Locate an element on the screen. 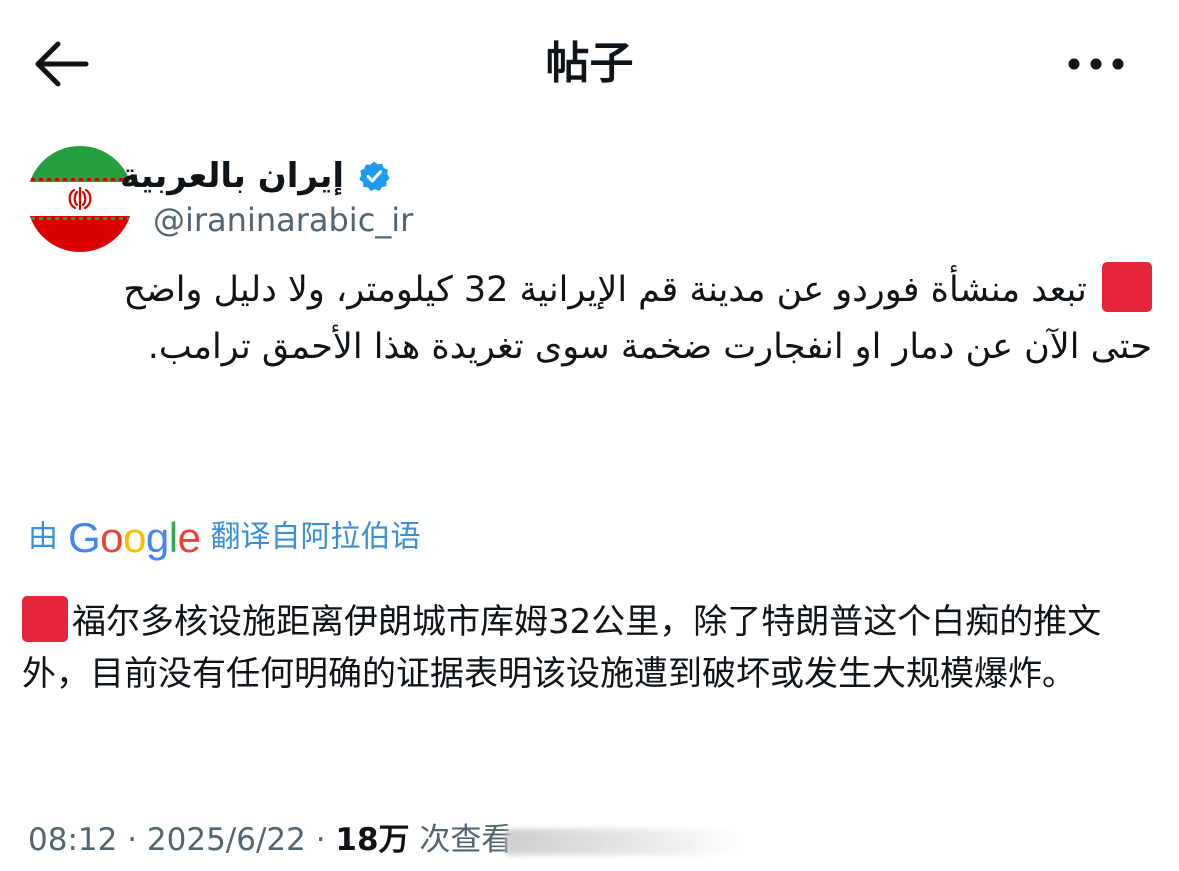  views-label: 次查看 is located at coordinates (461, 840).